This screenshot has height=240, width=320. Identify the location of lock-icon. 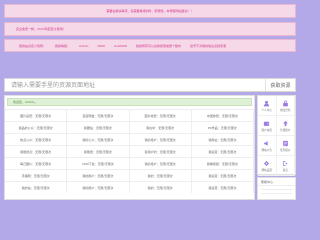
(285, 103).